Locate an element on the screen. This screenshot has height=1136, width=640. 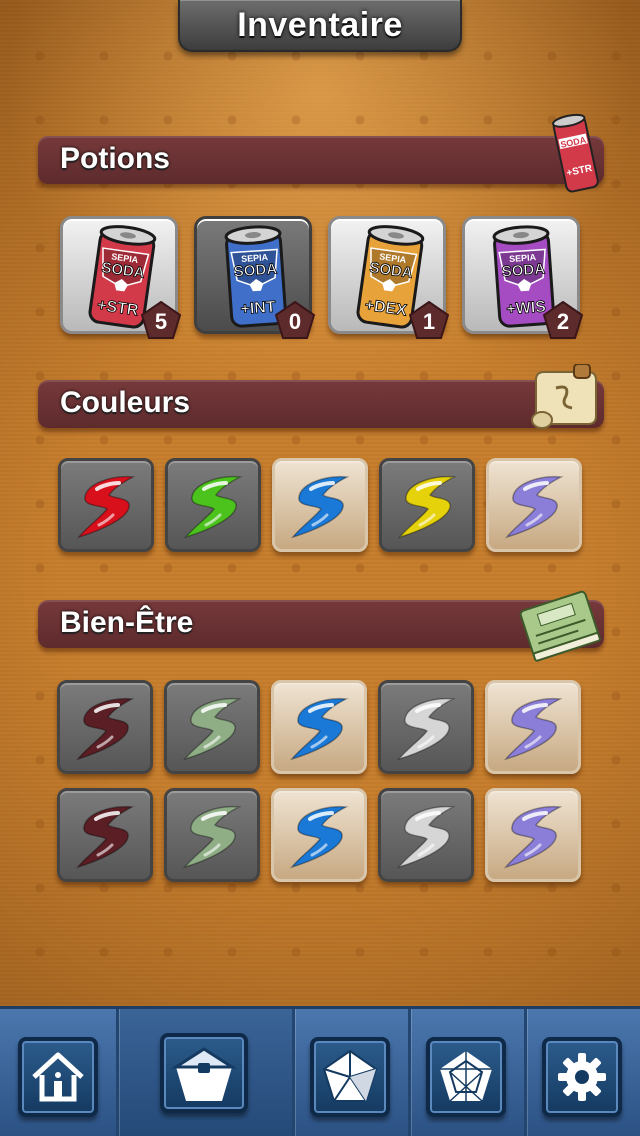
item-count-badge: 0 is located at coordinates (295, 320).